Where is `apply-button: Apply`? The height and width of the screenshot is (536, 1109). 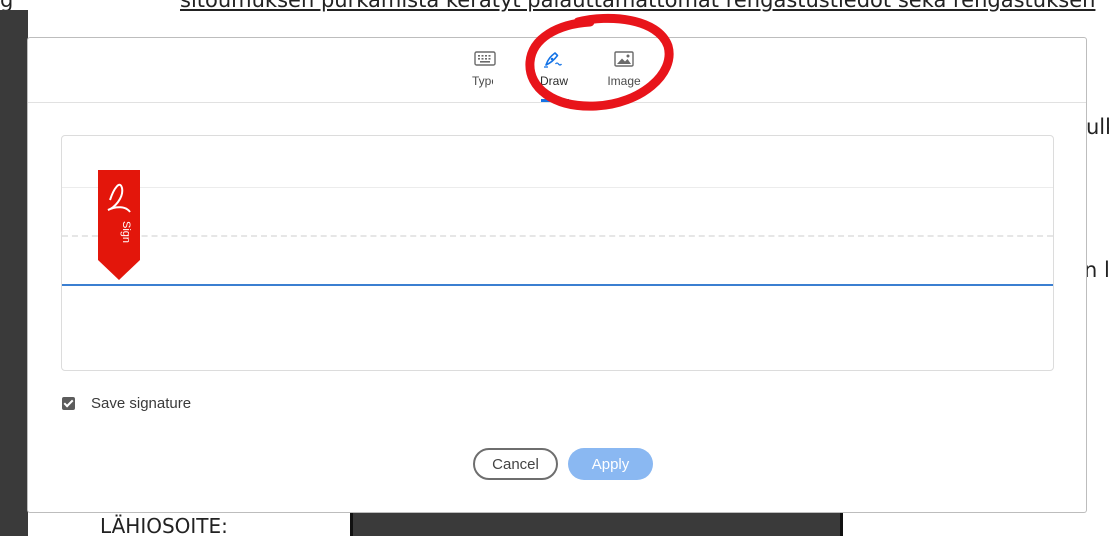
apply-button: Apply is located at coordinates (610, 464).